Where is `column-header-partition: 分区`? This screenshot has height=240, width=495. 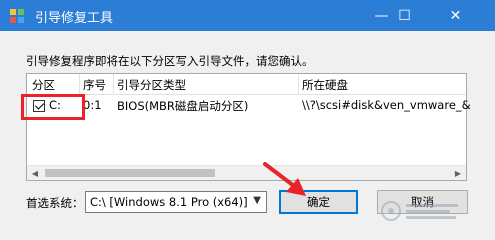
column-header-partition: 分区 is located at coordinates (43, 85).